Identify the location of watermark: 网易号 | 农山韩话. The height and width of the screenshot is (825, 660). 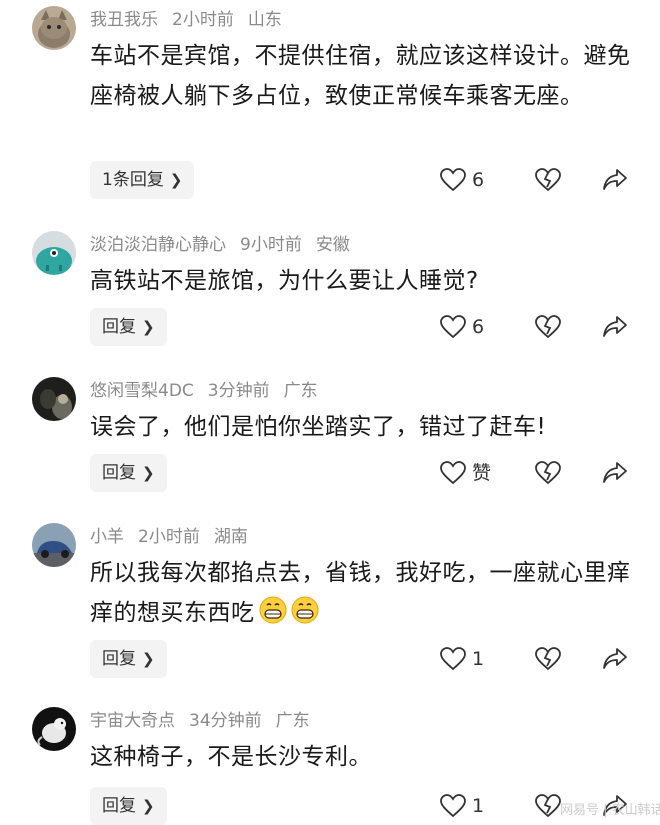
(610, 810).